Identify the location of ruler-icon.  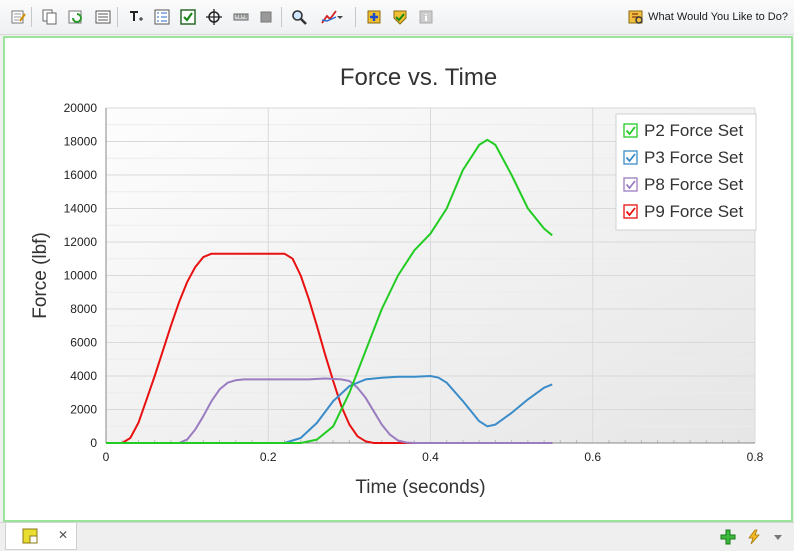
(241, 17).